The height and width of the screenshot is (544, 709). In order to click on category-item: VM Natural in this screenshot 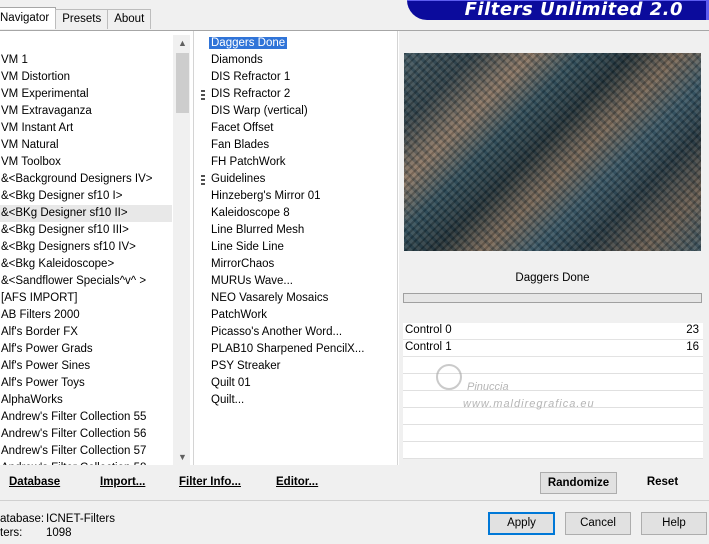, I will do `click(86, 145)`.